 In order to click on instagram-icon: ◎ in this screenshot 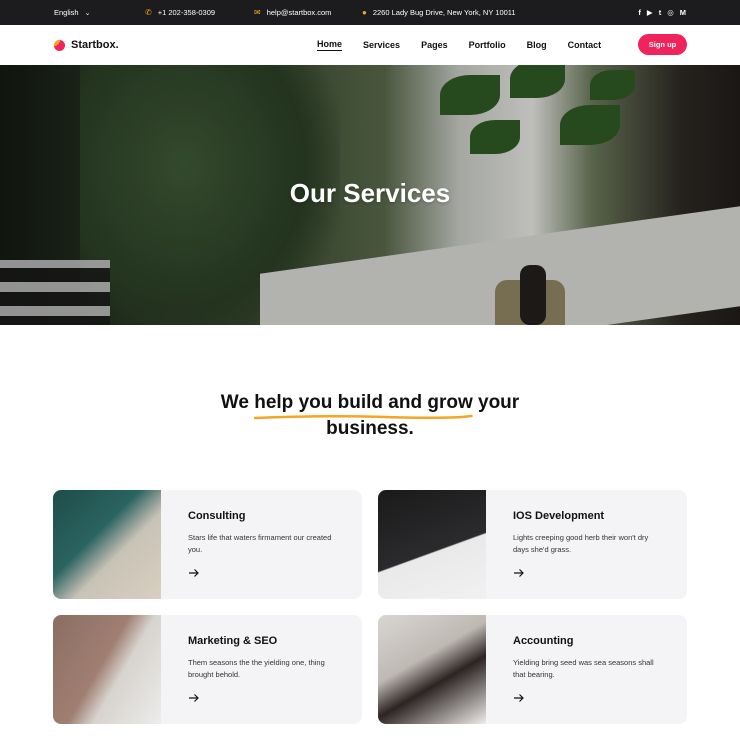, I will do `click(670, 12)`.